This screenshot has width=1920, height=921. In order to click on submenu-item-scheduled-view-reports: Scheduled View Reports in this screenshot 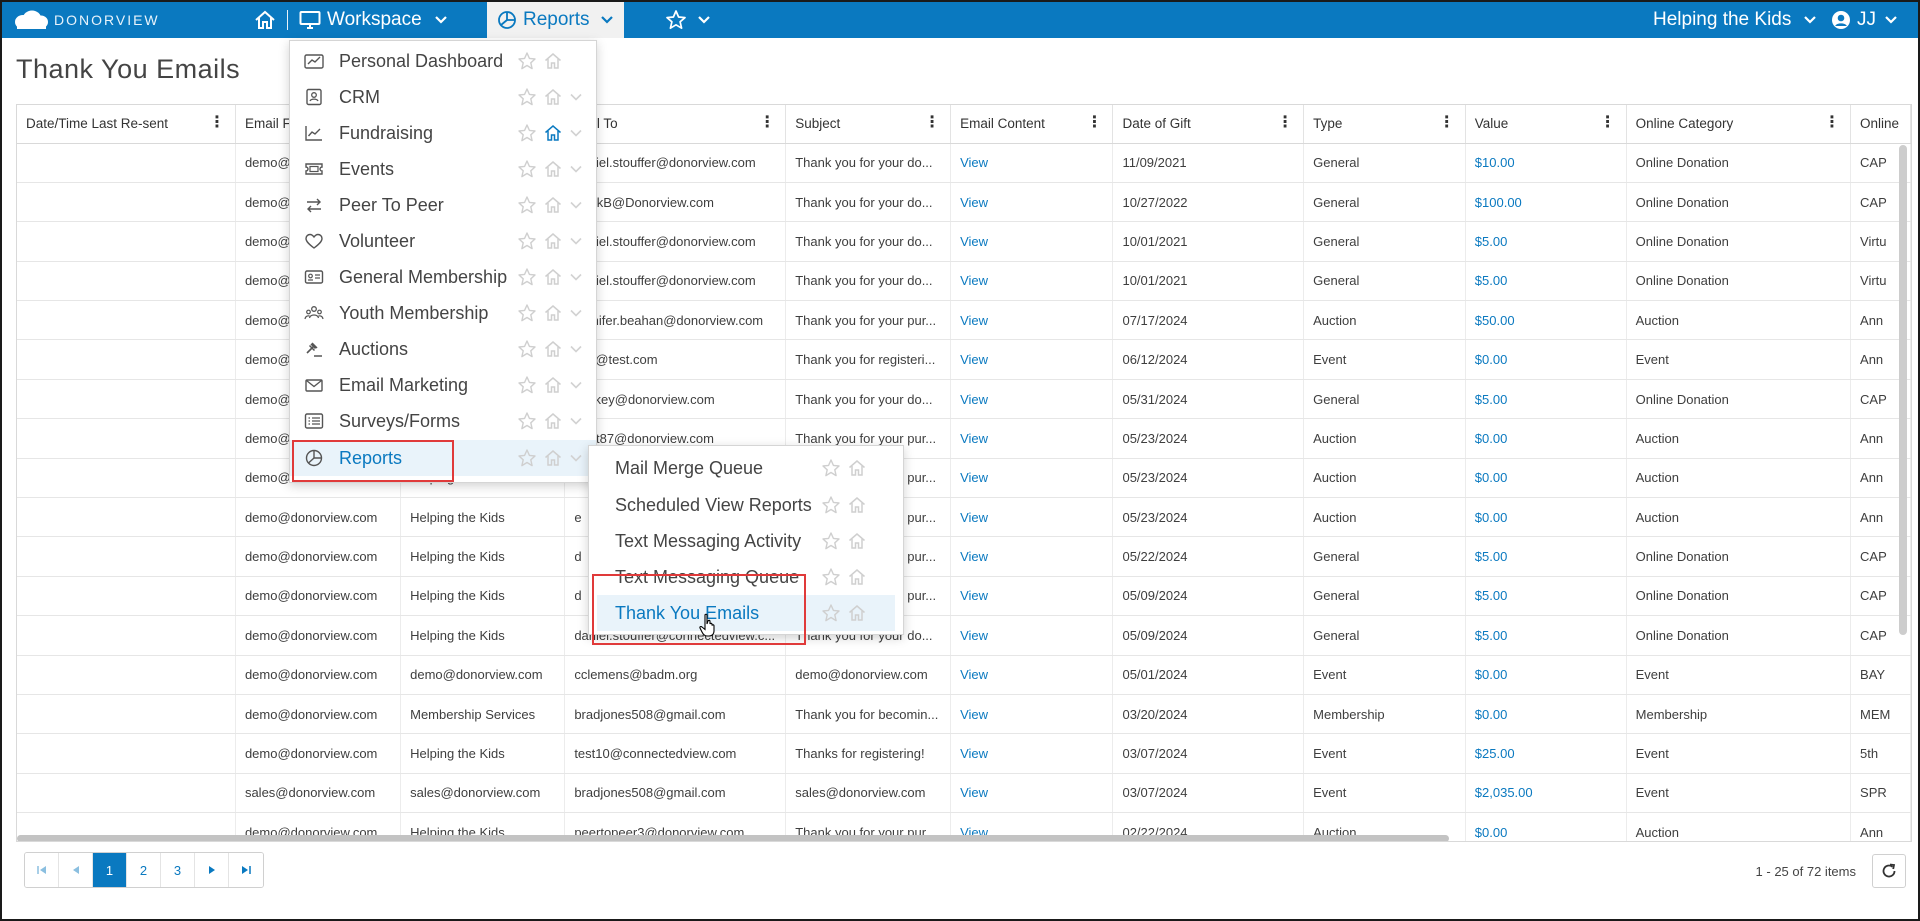, I will do `click(746, 505)`.